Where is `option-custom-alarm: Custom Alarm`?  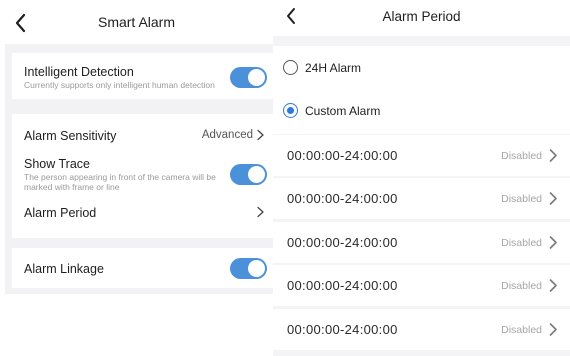 option-custom-alarm: Custom Alarm is located at coordinates (421, 112).